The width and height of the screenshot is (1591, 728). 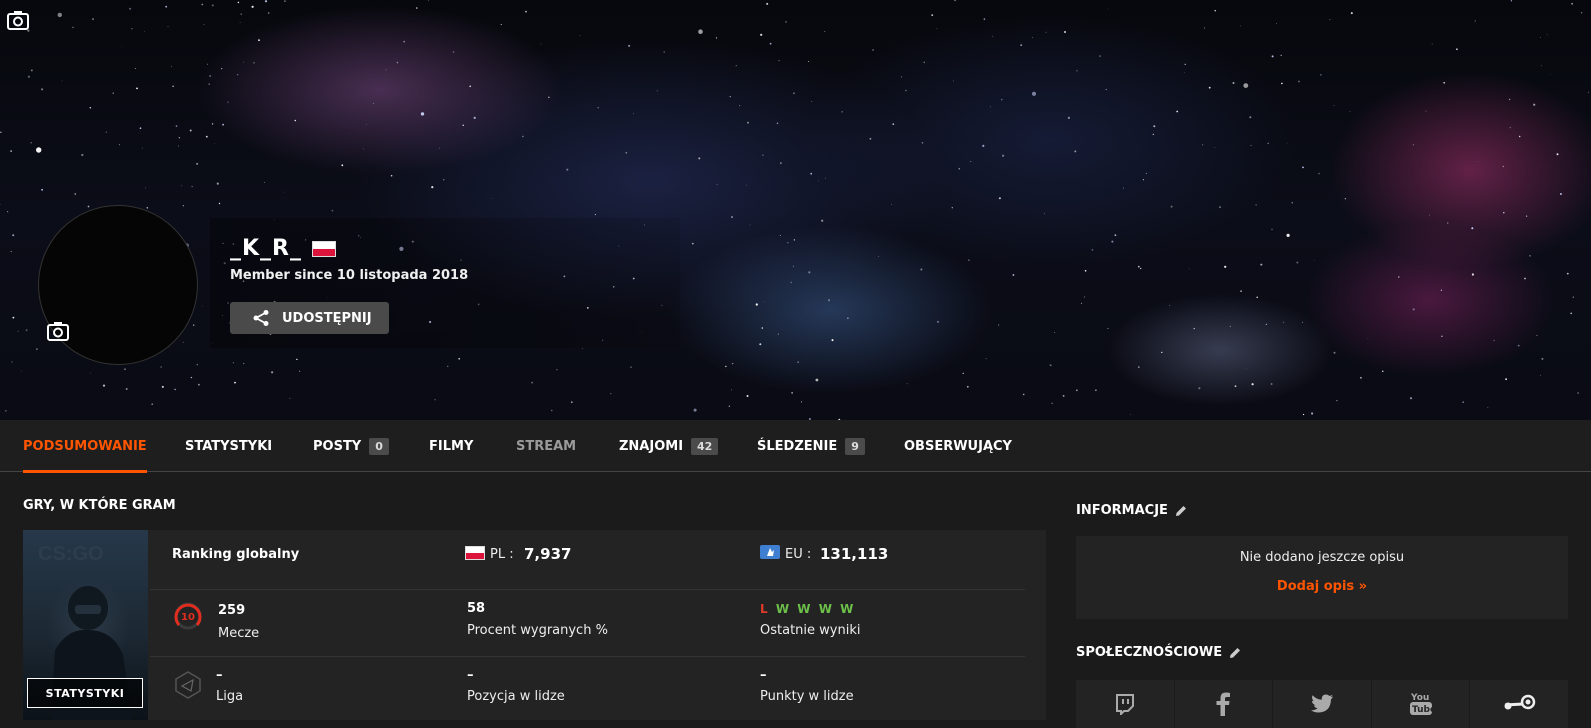 I want to click on member-since: Member since 10 listopada 2018, so click(x=349, y=275).